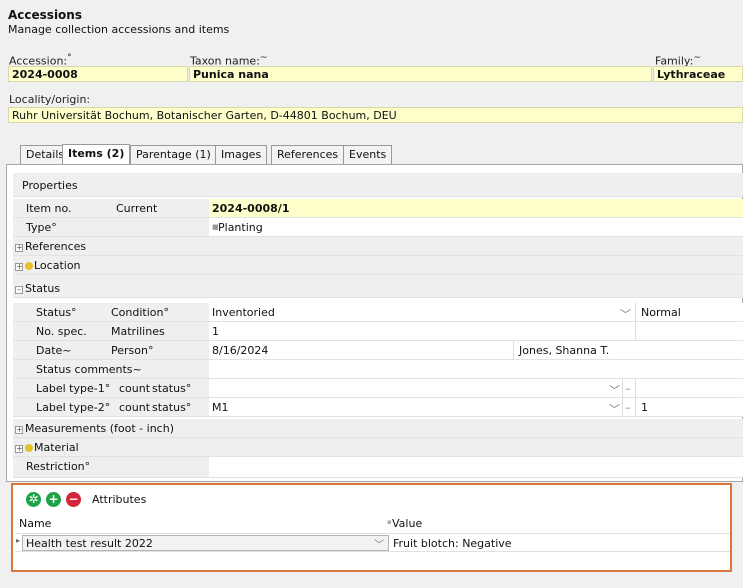 The height and width of the screenshot is (588, 743). Describe the element at coordinates (240, 350) in the screenshot. I see `date-value: 8/16/2024` at that location.